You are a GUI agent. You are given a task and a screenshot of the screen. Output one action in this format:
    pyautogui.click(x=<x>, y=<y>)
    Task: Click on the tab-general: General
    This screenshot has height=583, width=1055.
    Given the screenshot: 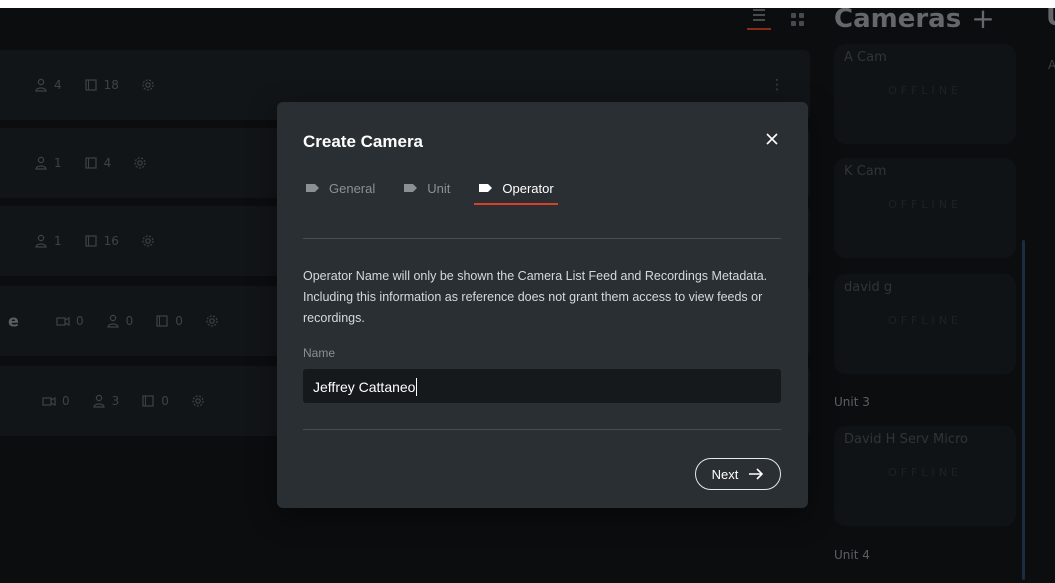 What is the action you would take?
    pyautogui.click(x=340, y=188)
    